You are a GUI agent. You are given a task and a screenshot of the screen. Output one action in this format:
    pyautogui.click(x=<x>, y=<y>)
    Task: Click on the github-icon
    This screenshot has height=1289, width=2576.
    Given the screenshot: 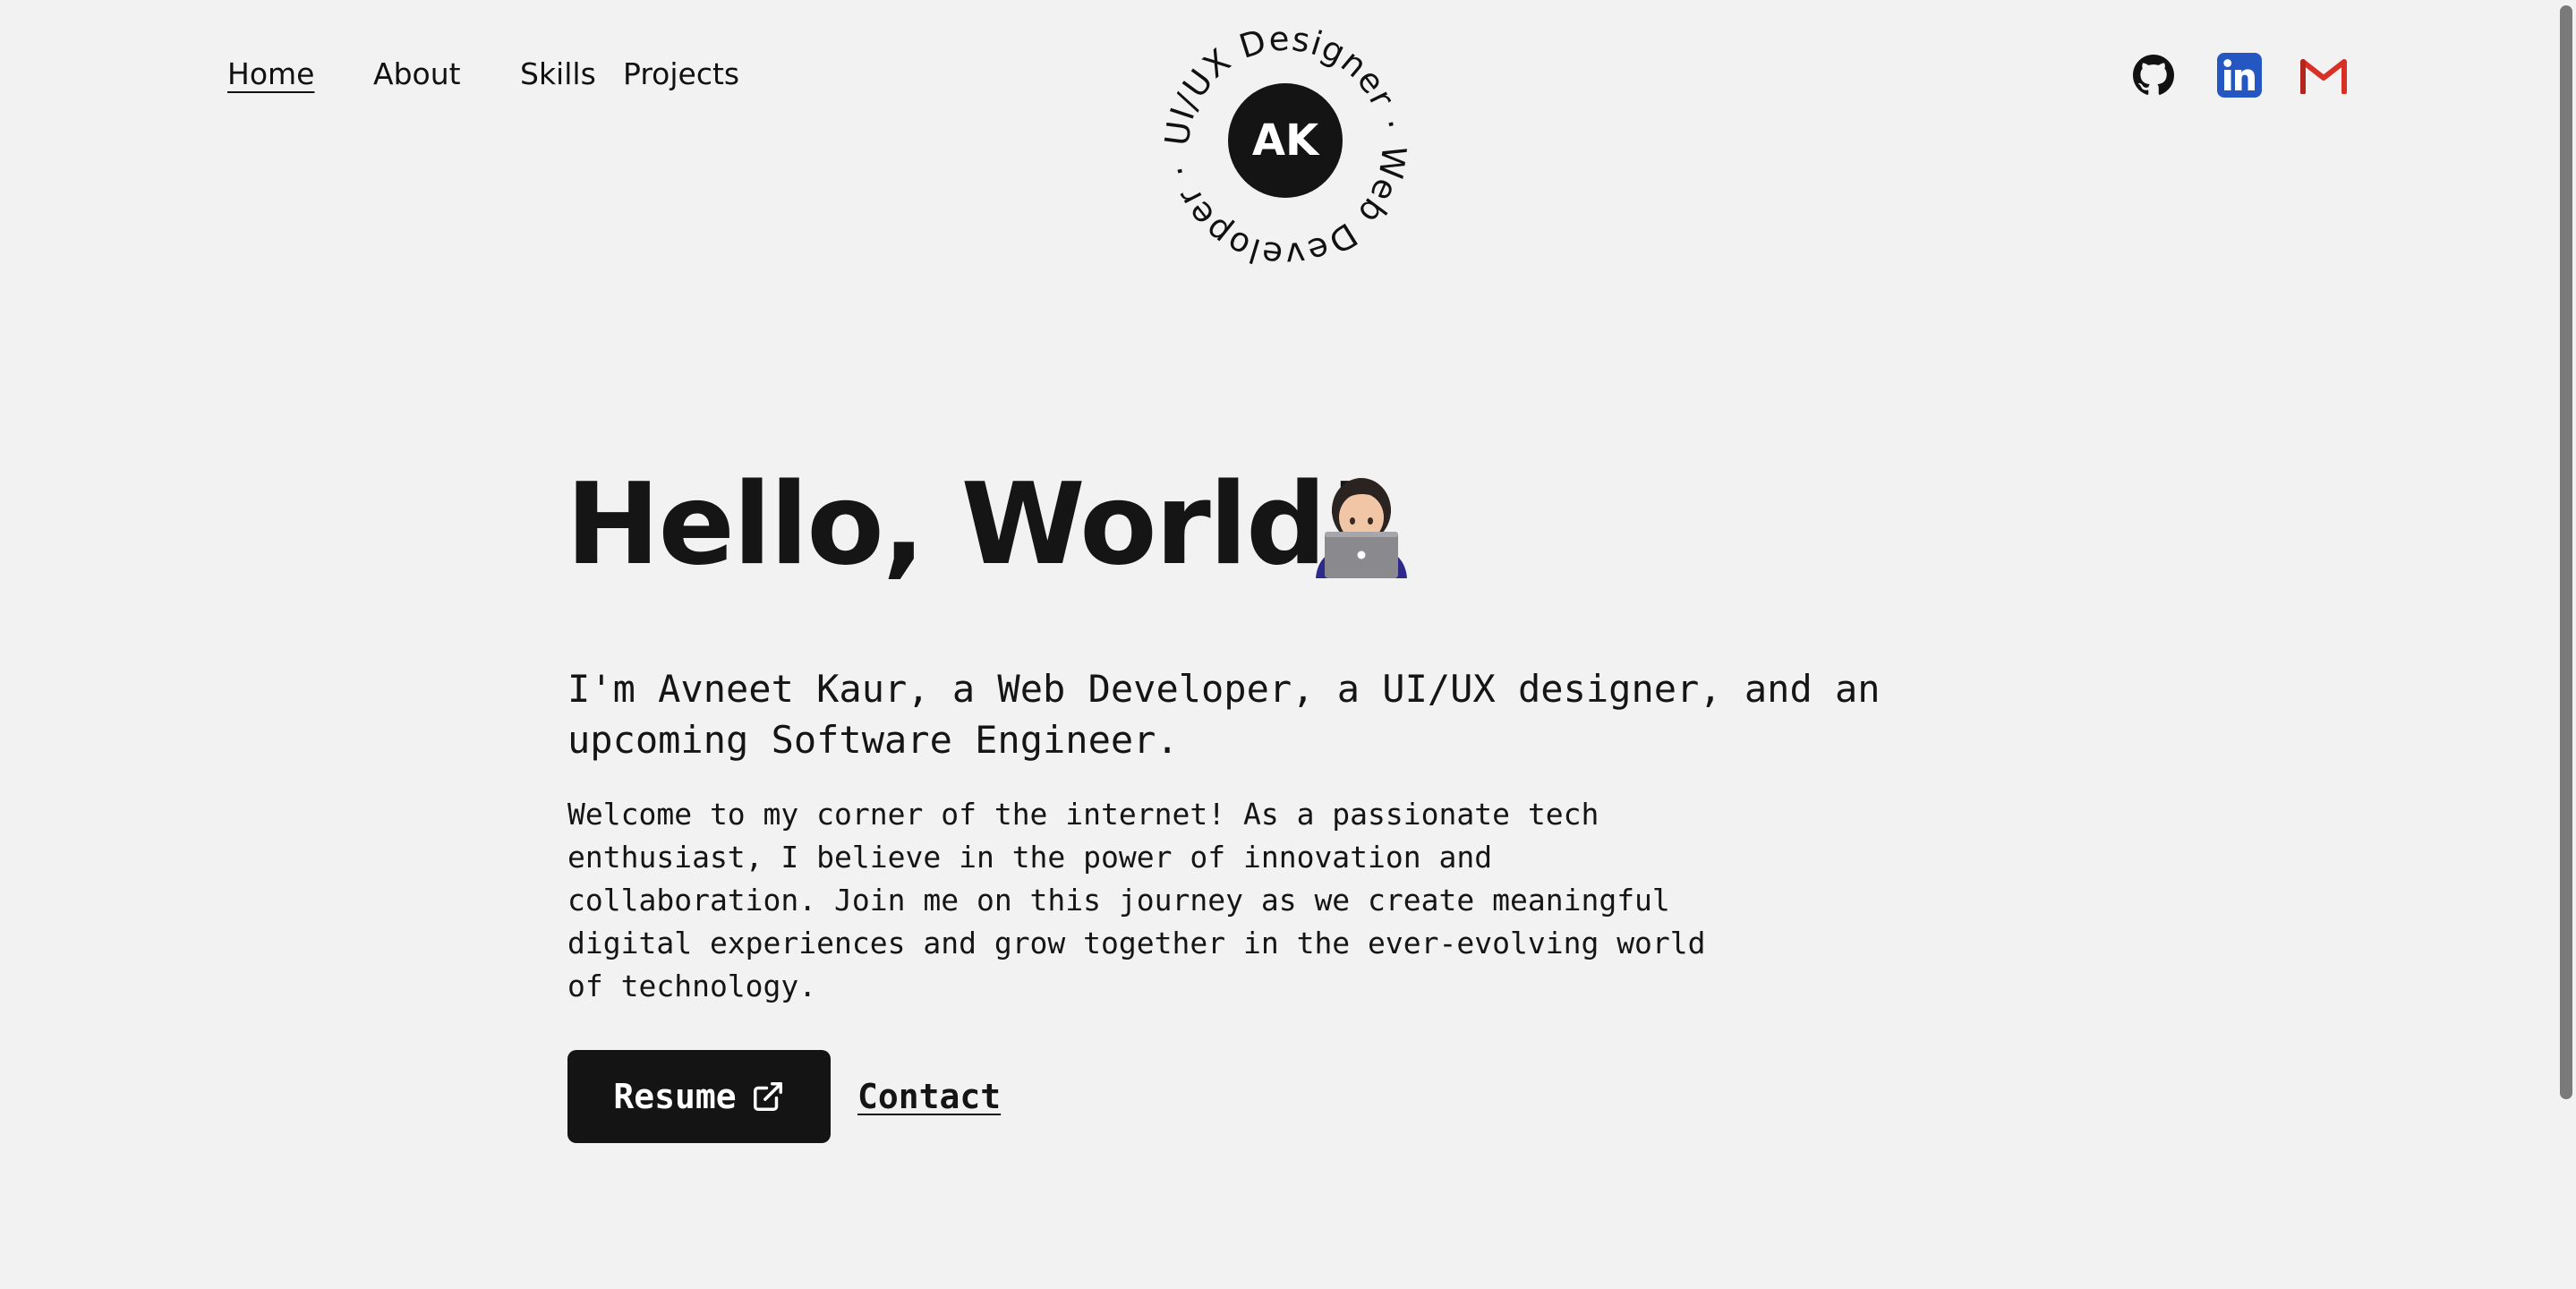 What is the action you would take?
    pyautogui.click(x=2153, y=75)
    